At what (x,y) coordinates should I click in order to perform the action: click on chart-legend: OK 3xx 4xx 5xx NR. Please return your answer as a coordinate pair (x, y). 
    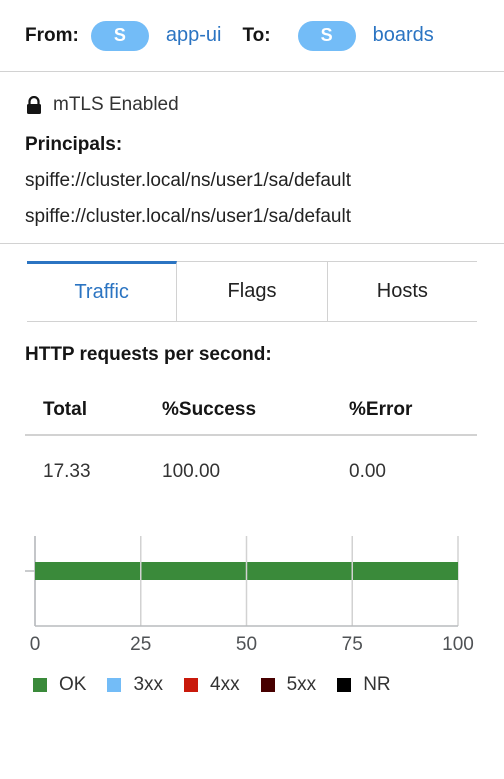
    Looking at the image, I should click on (268, 685).